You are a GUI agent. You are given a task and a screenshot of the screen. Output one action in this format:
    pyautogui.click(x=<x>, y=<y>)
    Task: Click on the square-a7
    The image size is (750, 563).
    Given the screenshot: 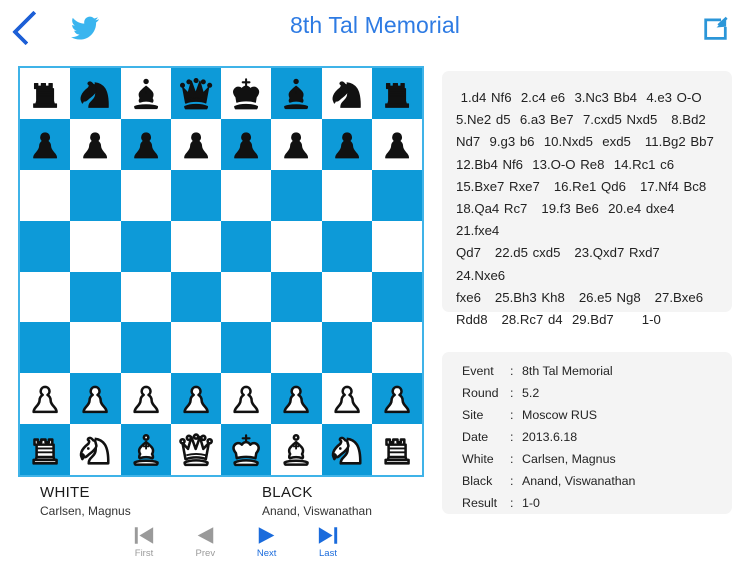 What is the action you would take?
    pyautogui.click(x=45, y=144)
    